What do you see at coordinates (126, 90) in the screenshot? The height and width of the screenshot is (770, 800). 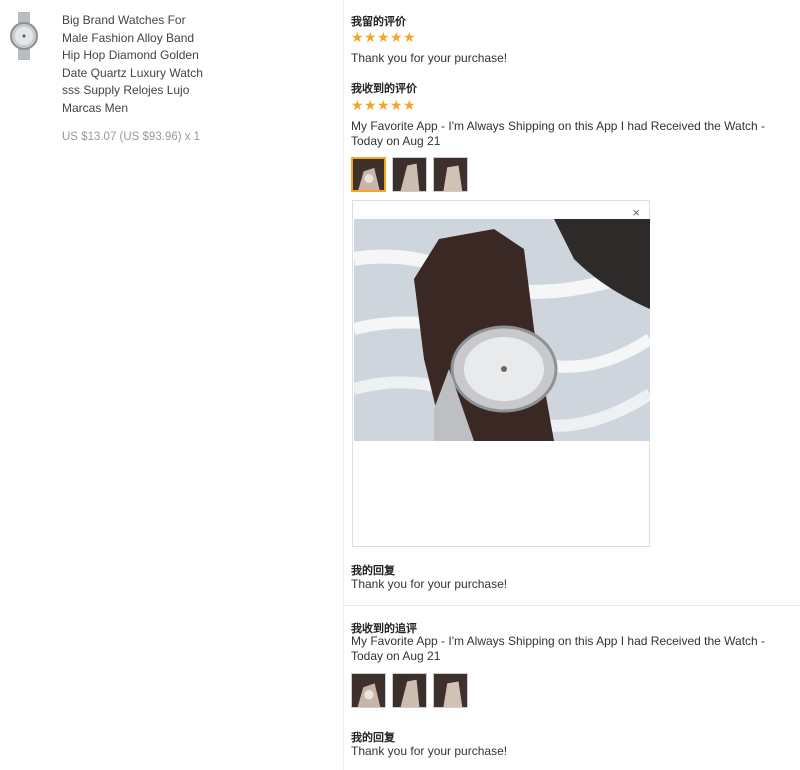 I see `product-title-line: sss Supply Relojes Lujo` at bounding box center [126, 90].